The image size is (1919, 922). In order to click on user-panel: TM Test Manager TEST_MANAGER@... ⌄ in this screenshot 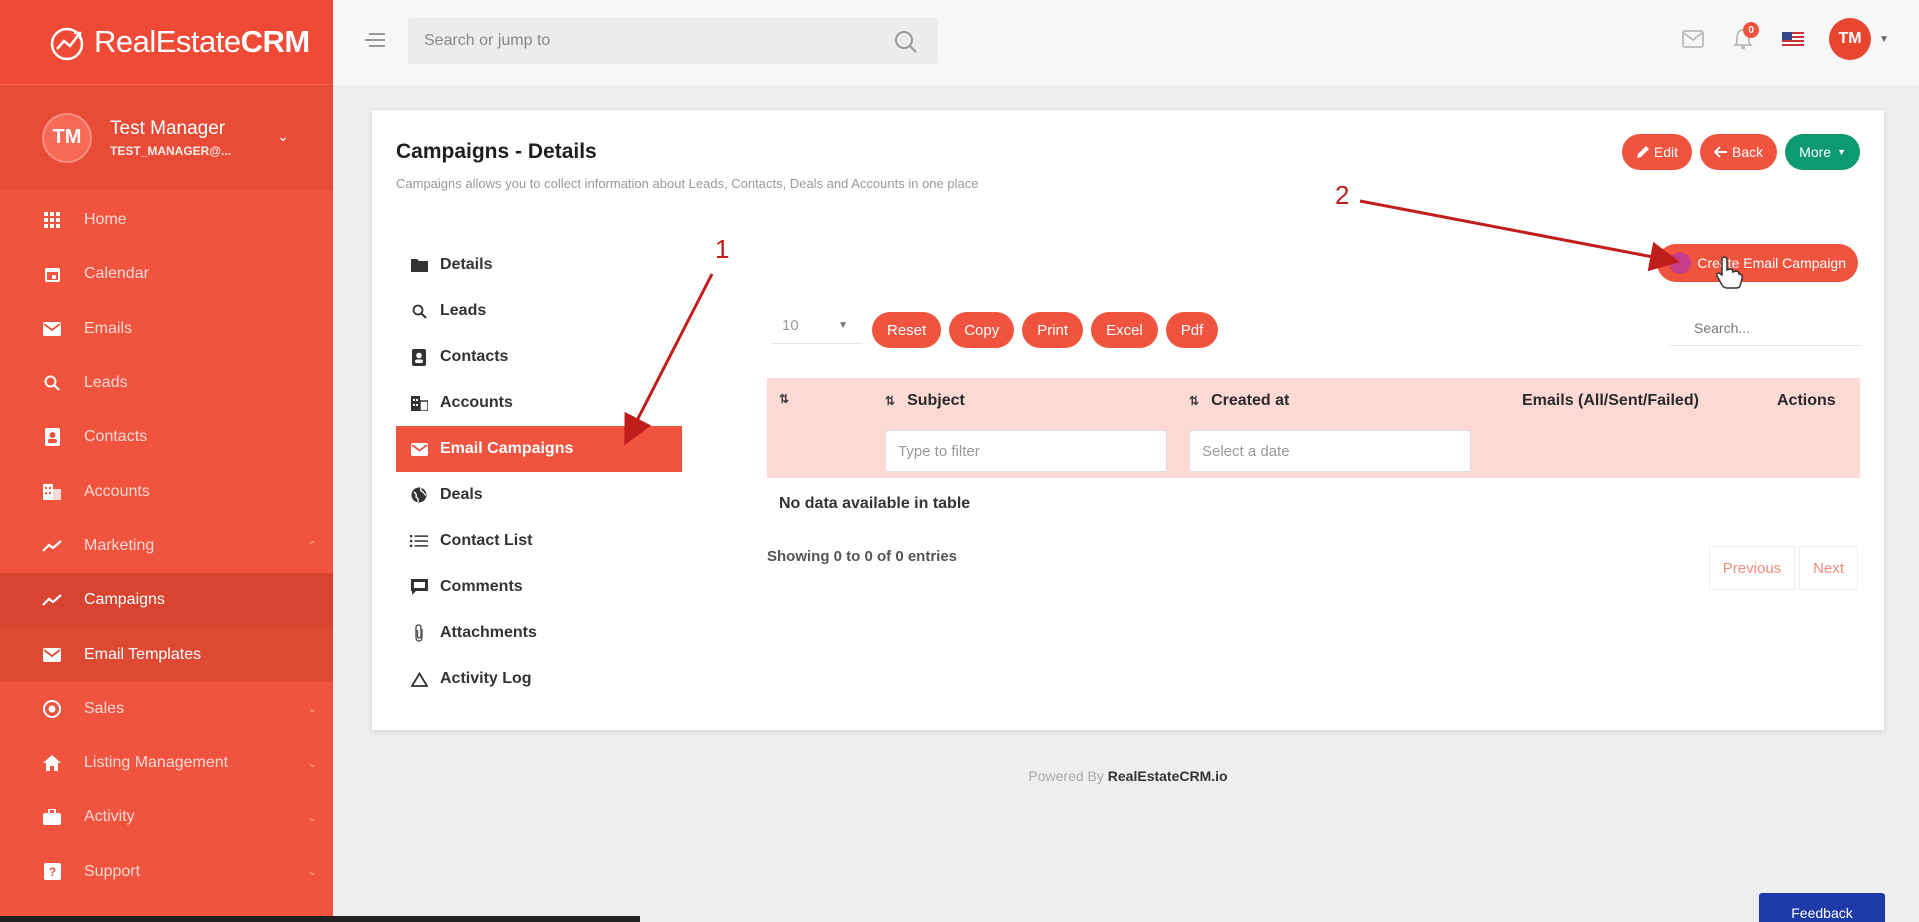, I will do `click(166, 137)`.